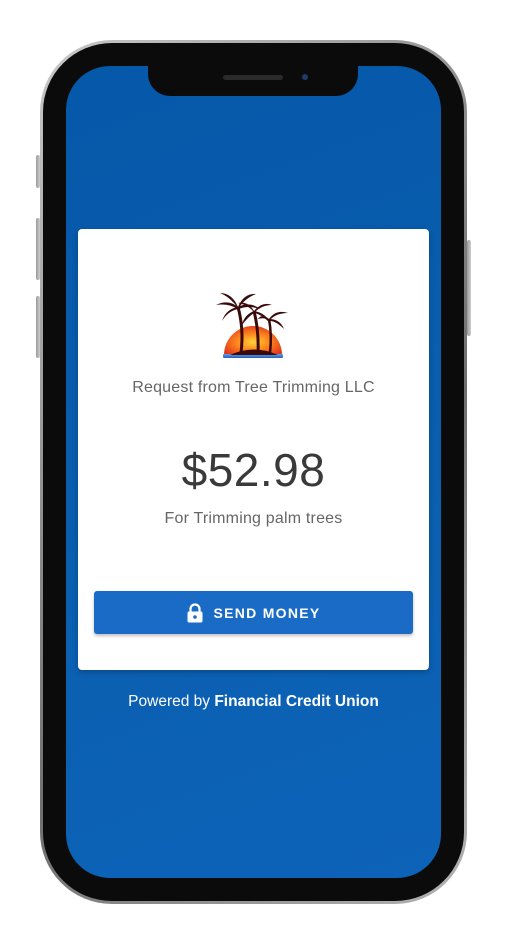 The width and height of the screenshot is (507, 944). Describe the element at coordinates (253, 518) in the screenshot. I see `request-memo: For Trimming palm trees` at that location.